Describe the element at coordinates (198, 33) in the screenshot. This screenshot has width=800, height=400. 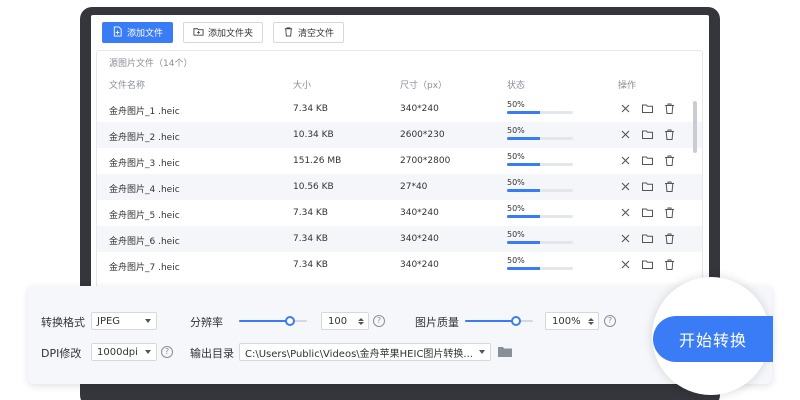
I see `add-folder-icon` at that location.